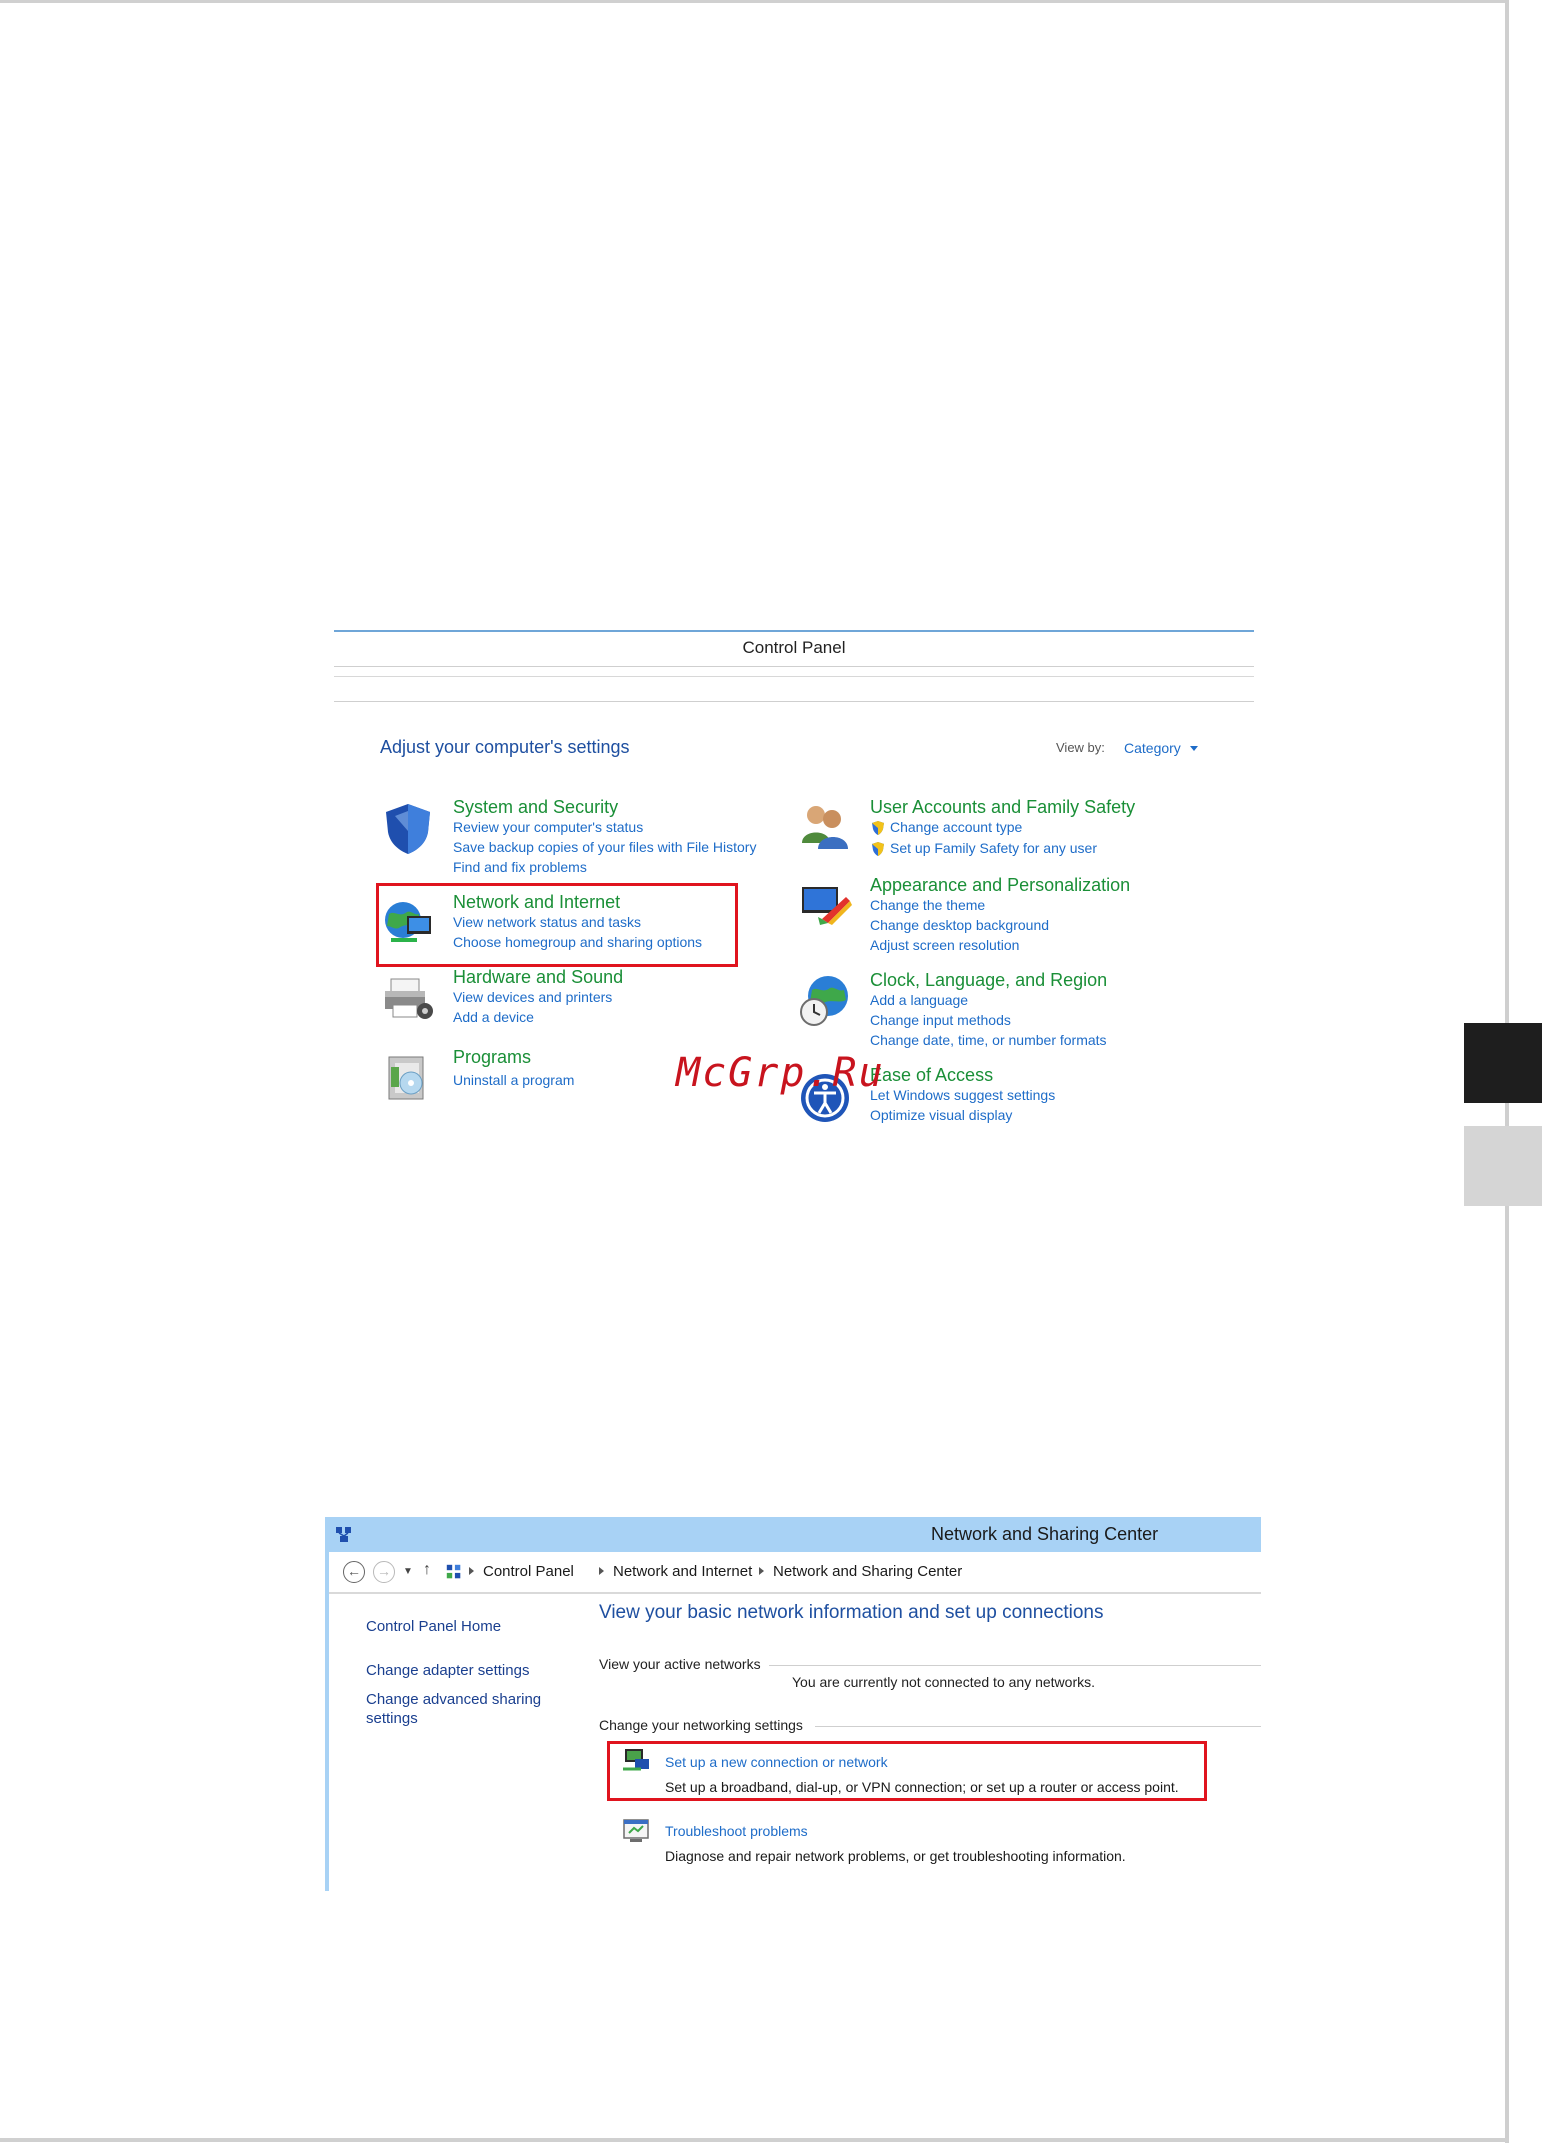  What do you see at coordinates (354, 1572) in the screenshot?
I see `back-arrow-icon: ←` at bounding box center [354, 1572].